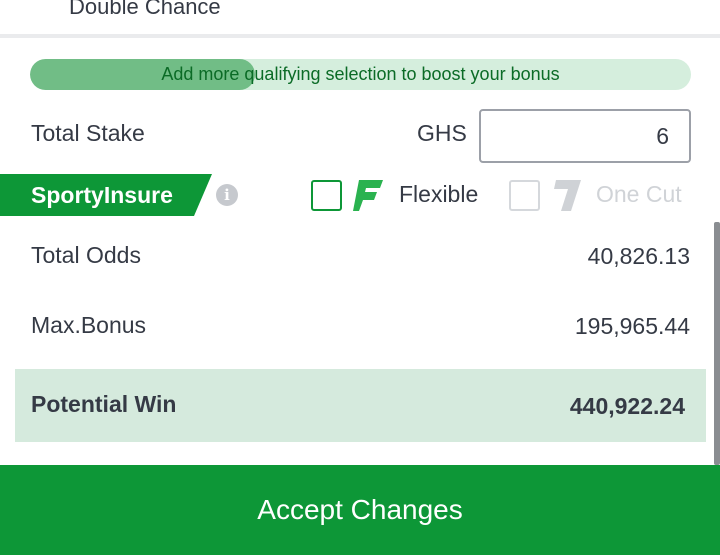 This screenshot has width=720, height=560. I want to click on sportyinsure-label: SportyInsure, so click(102, 195).